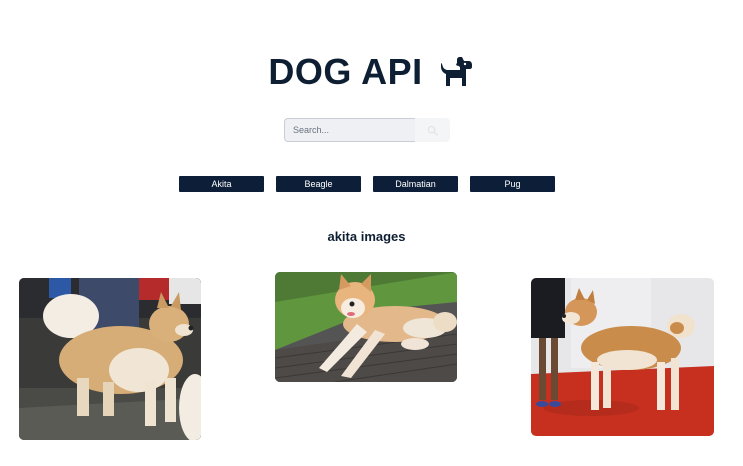 The image size is (743, 466). I want to click on dog-photo-3-image, so click(622, 357).